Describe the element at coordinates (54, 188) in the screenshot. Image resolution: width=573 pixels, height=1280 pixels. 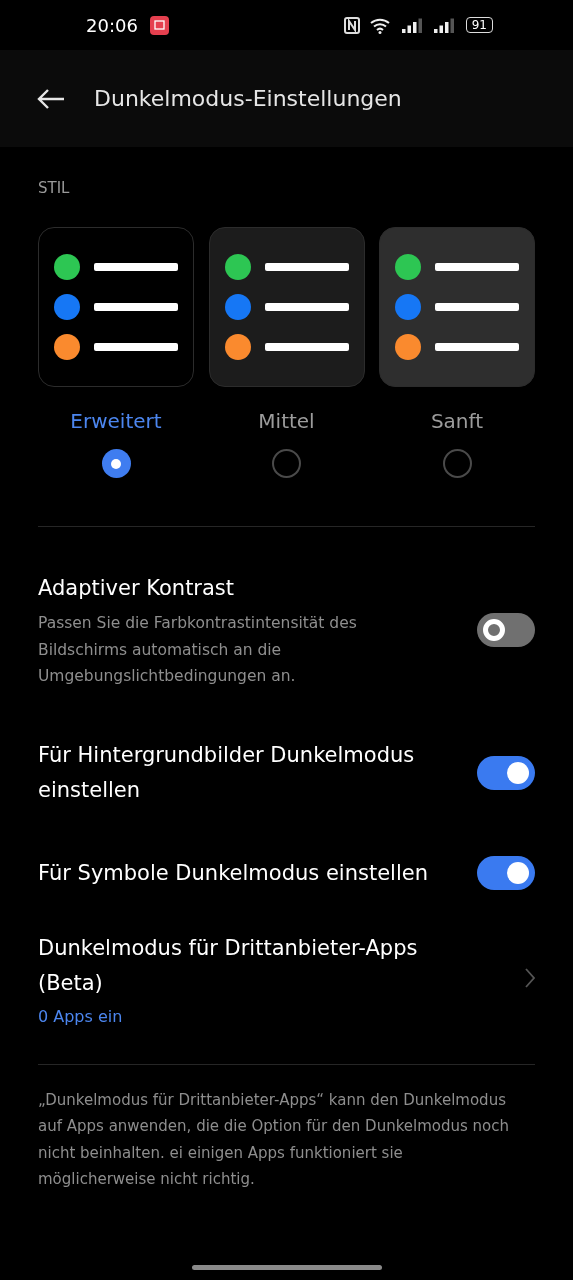
I see `section-heading: STIL` at that location.